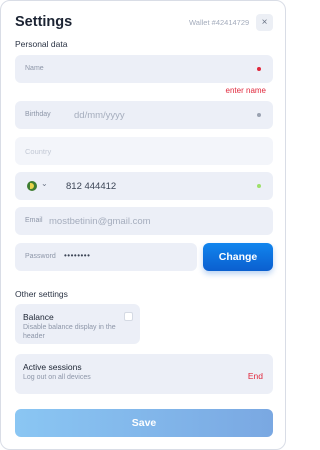 This screenshot has height=450, width=320. What do you see at coordinates (106, 257) in the screenshot?
I see `password-field: Password ••••••••` at bounding box center [106, 257].